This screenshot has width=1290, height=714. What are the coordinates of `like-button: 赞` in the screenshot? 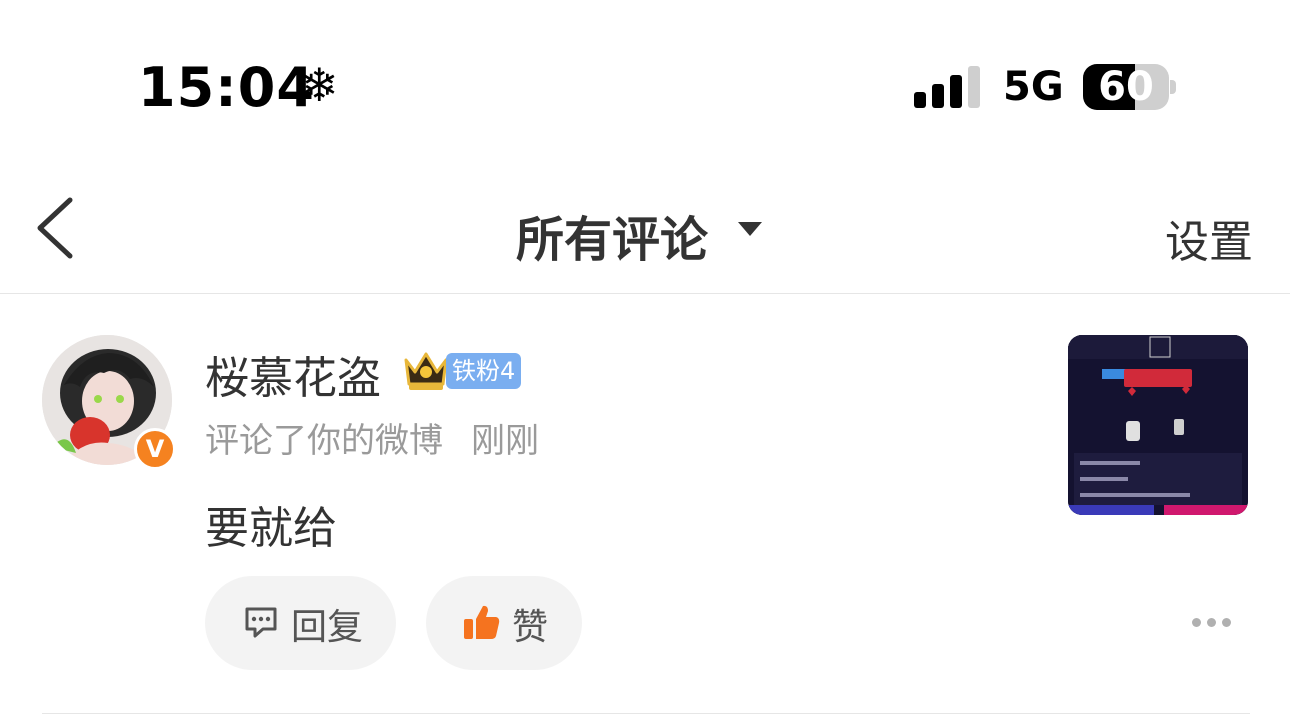 It's located at (504, 623).